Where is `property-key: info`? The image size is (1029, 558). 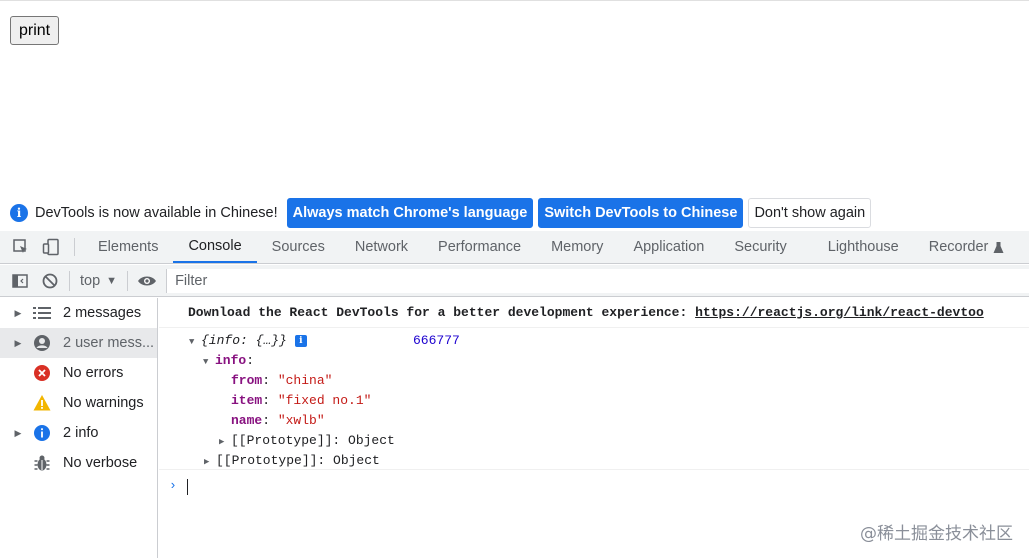 property-key: info is located at coordinates (231, 360).